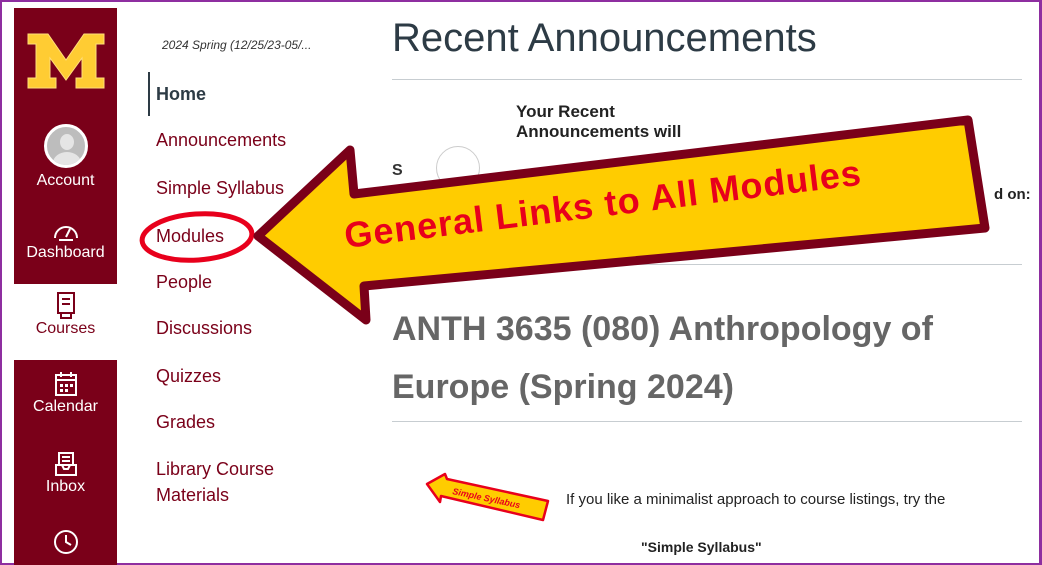 Image resolution: width=1042 pixels, height=565 pixels. I want to click on course-nav-announcements: Announcements, so click(221, 140).